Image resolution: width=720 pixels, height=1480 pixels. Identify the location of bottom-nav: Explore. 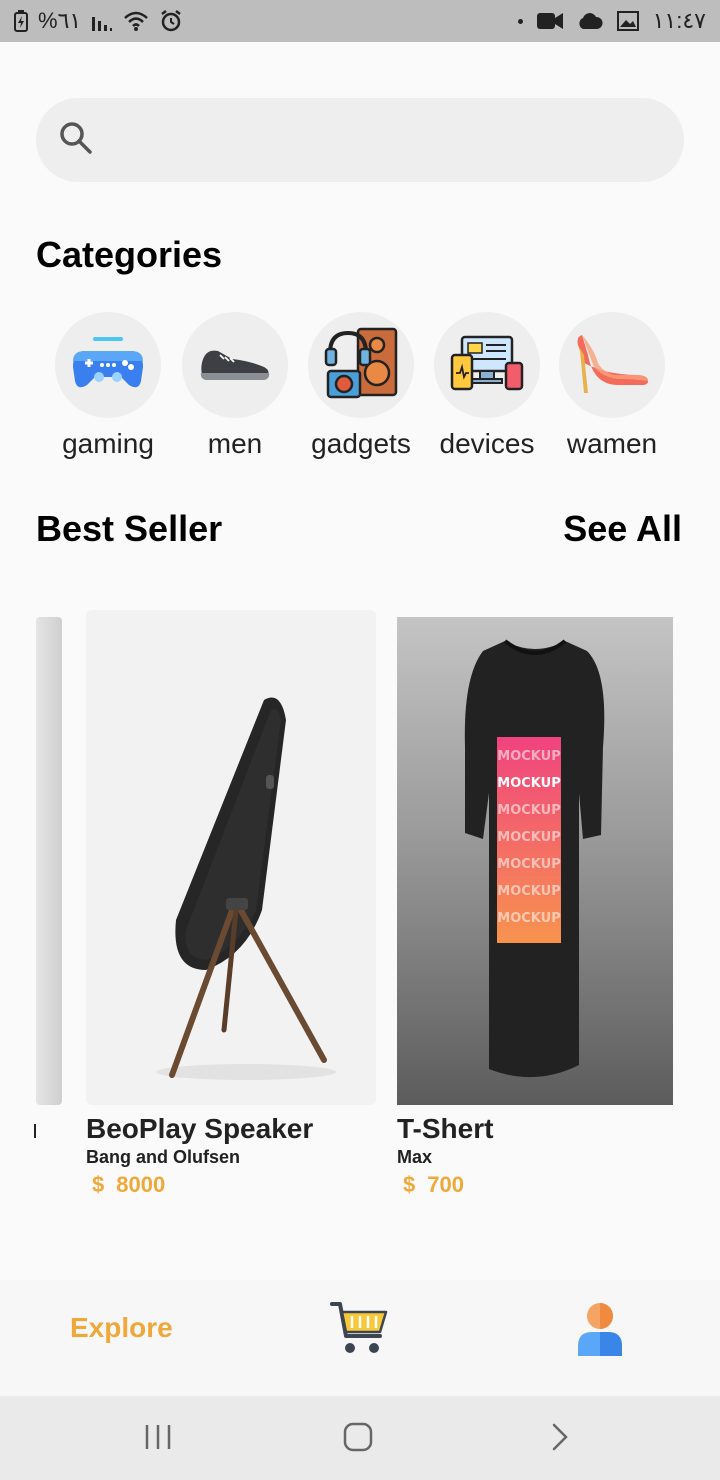
(360, 1338).